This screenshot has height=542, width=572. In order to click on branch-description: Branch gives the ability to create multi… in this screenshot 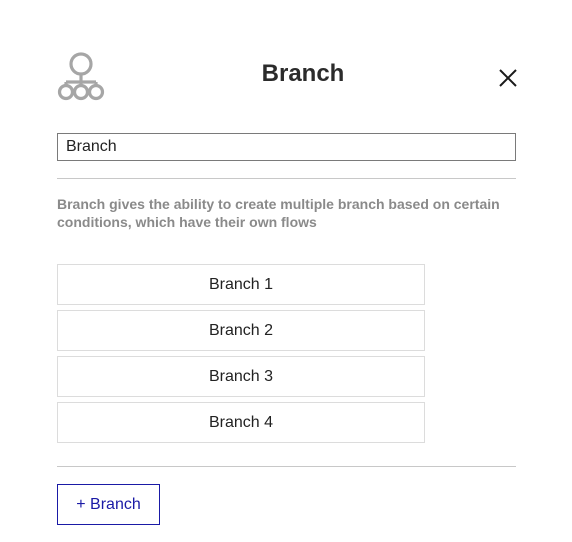, I will do `click(278, 213)`.